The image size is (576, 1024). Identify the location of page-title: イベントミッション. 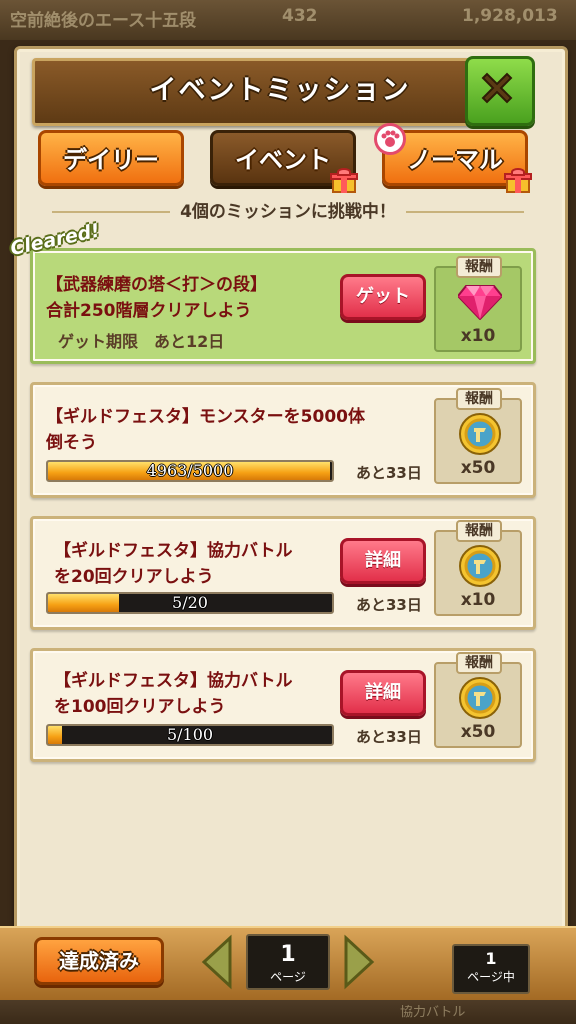
(280, 90).